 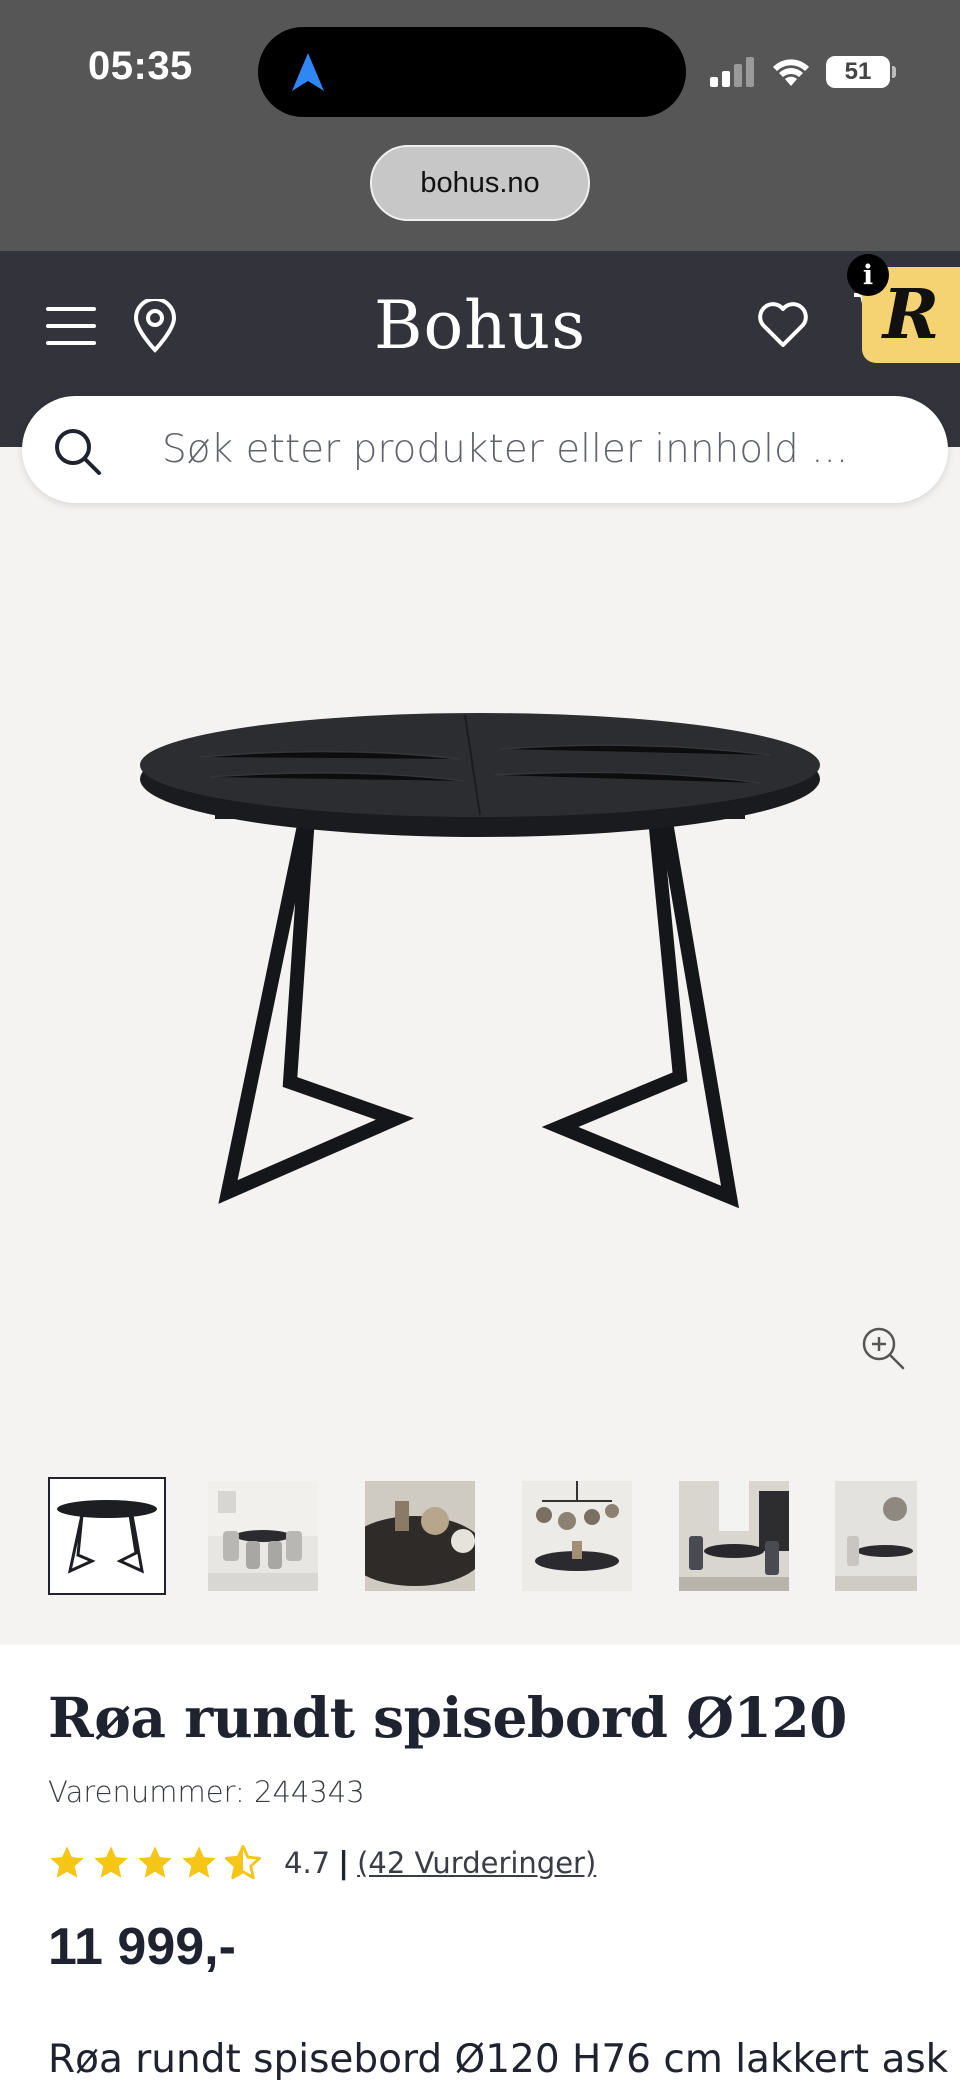 I want to click on thumbnail-room-image, so click(x=734, y=1536).